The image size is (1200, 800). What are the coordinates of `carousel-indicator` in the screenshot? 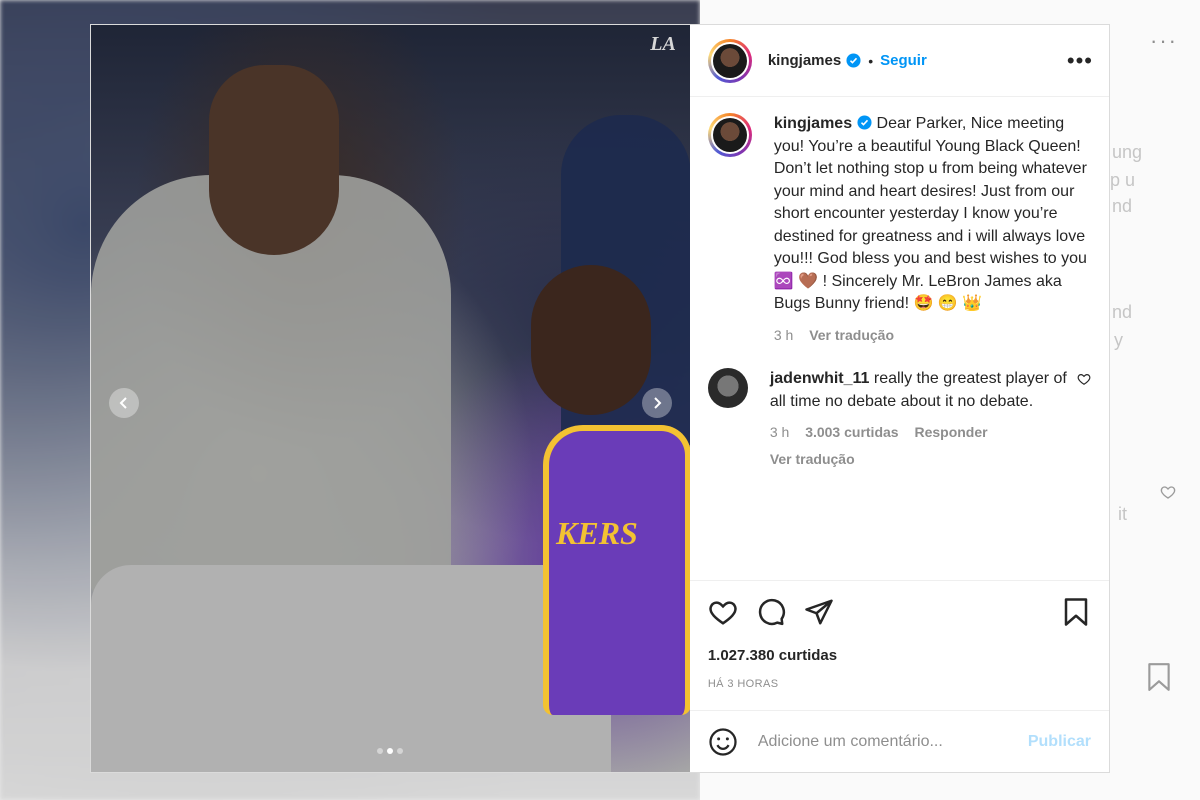 It's located at (390, 751).